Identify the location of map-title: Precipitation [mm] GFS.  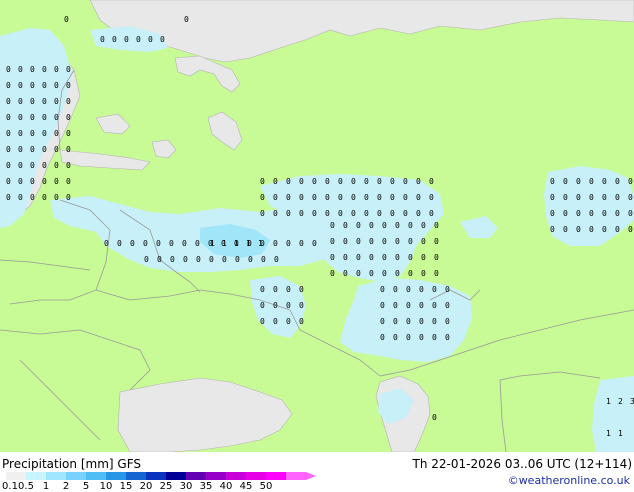
(71, 464).